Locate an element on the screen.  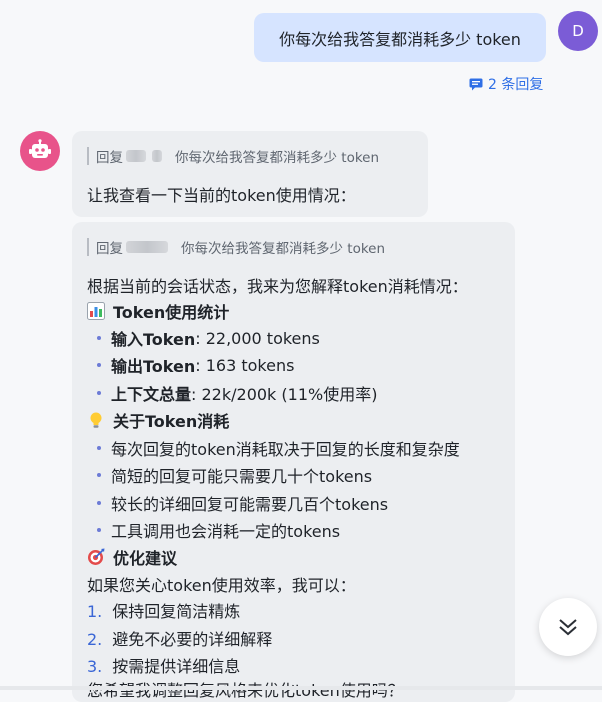
advice-intro-text: 如果您关心token使用效率，我可以： is located at coordinates (221, 585).